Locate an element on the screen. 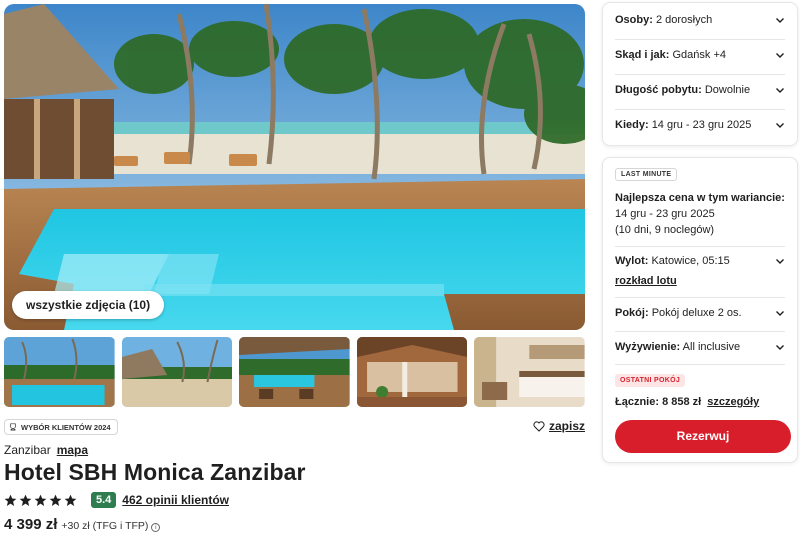 Image resolution: width=800 pixels, height=534 pixels. persons-value: 2 dorosłych is located at coordinates (684, 20).